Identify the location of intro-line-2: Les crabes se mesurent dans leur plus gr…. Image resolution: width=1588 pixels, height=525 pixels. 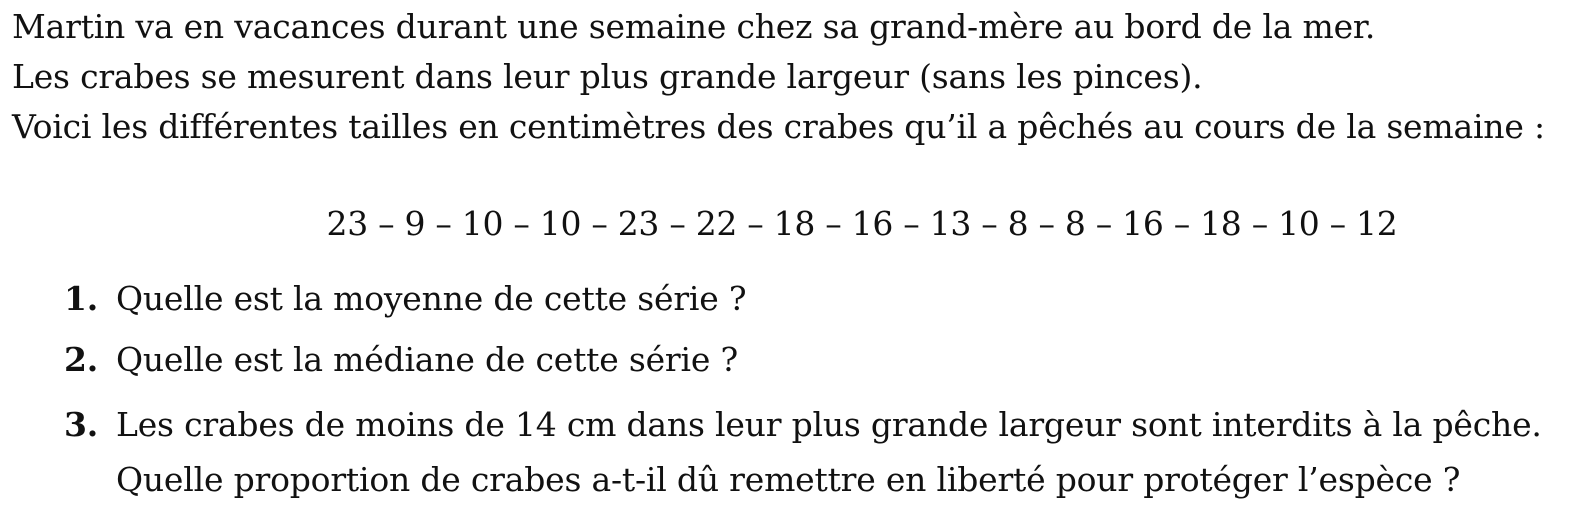
(607, 76).